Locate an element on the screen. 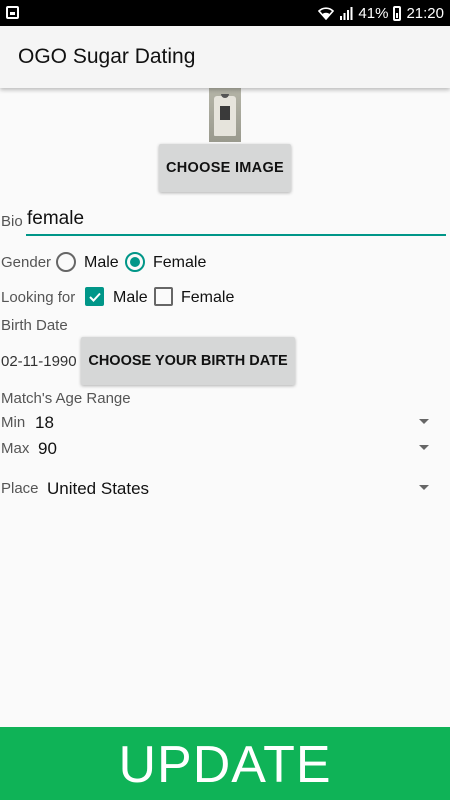 The height and width of the screenshot is (800, 450). choose-birth-date-button: CHOOSE YOUR BIRTH DATE is located at coordinates (188, 361).